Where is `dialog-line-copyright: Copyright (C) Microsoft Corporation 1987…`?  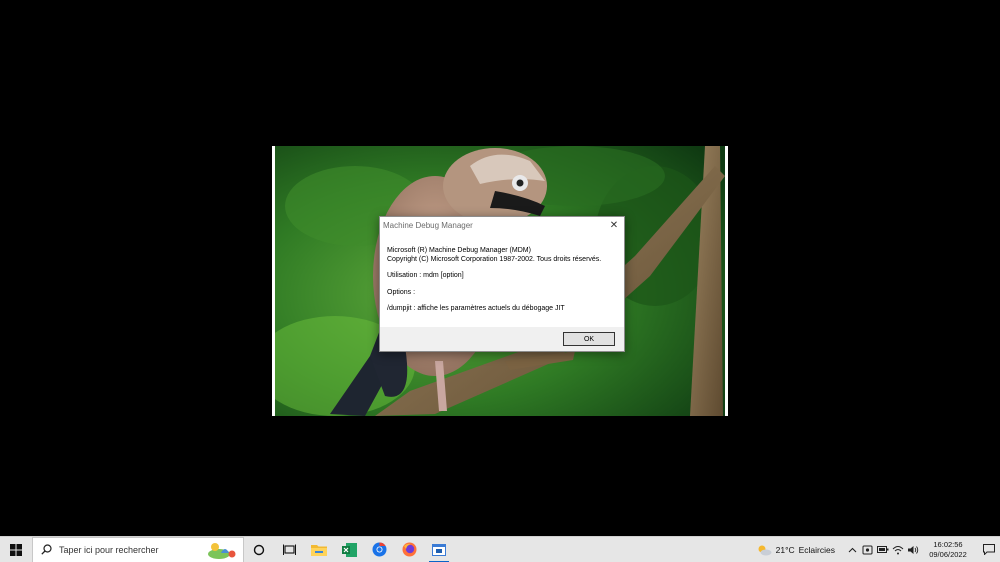 dialog-line-copyright: Copyright (C) Microsoft Corporation 1987… is located at coordinates (494, 259).